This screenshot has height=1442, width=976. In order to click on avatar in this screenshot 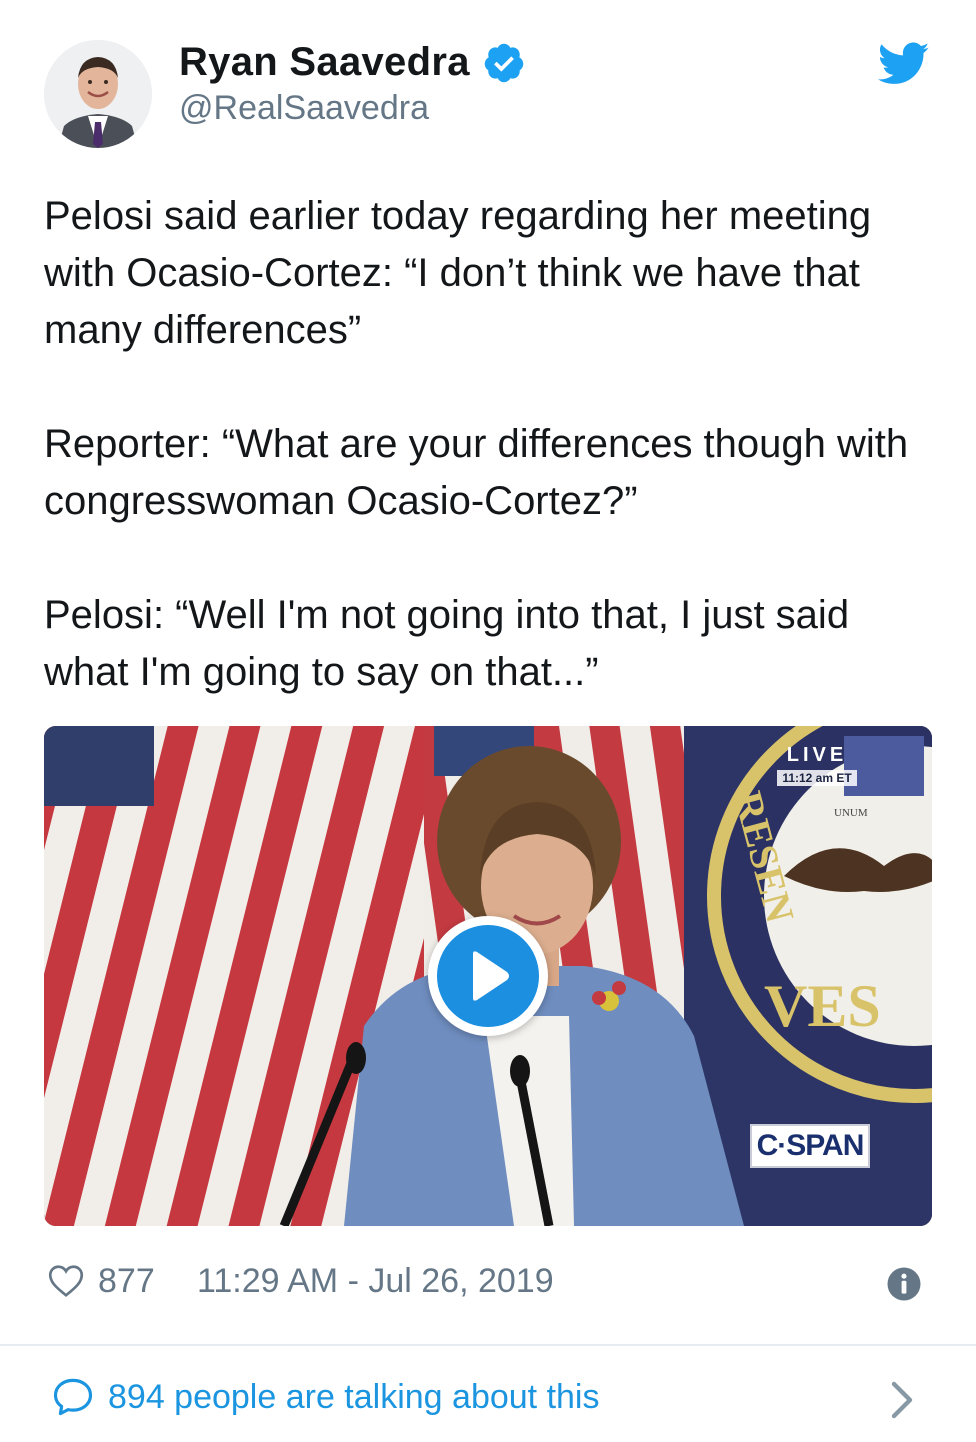, I will do `click(98, 94)`.